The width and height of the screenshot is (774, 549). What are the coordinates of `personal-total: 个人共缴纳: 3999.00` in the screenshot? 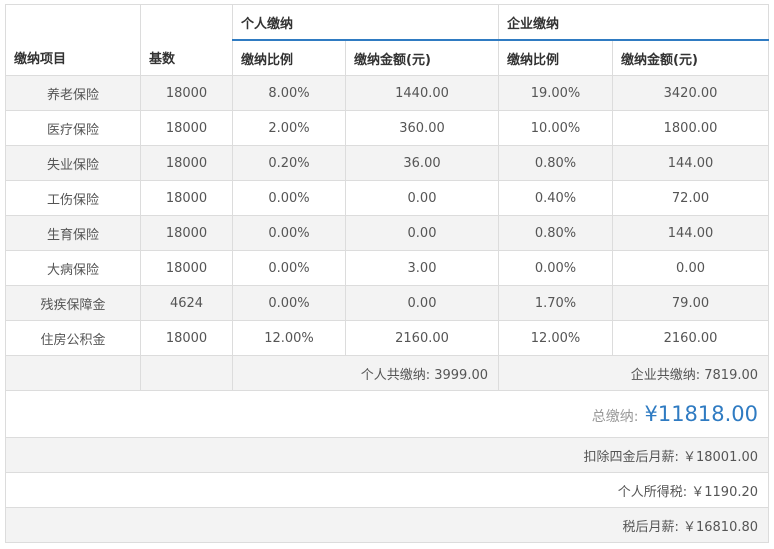 It's located at (365, 373).